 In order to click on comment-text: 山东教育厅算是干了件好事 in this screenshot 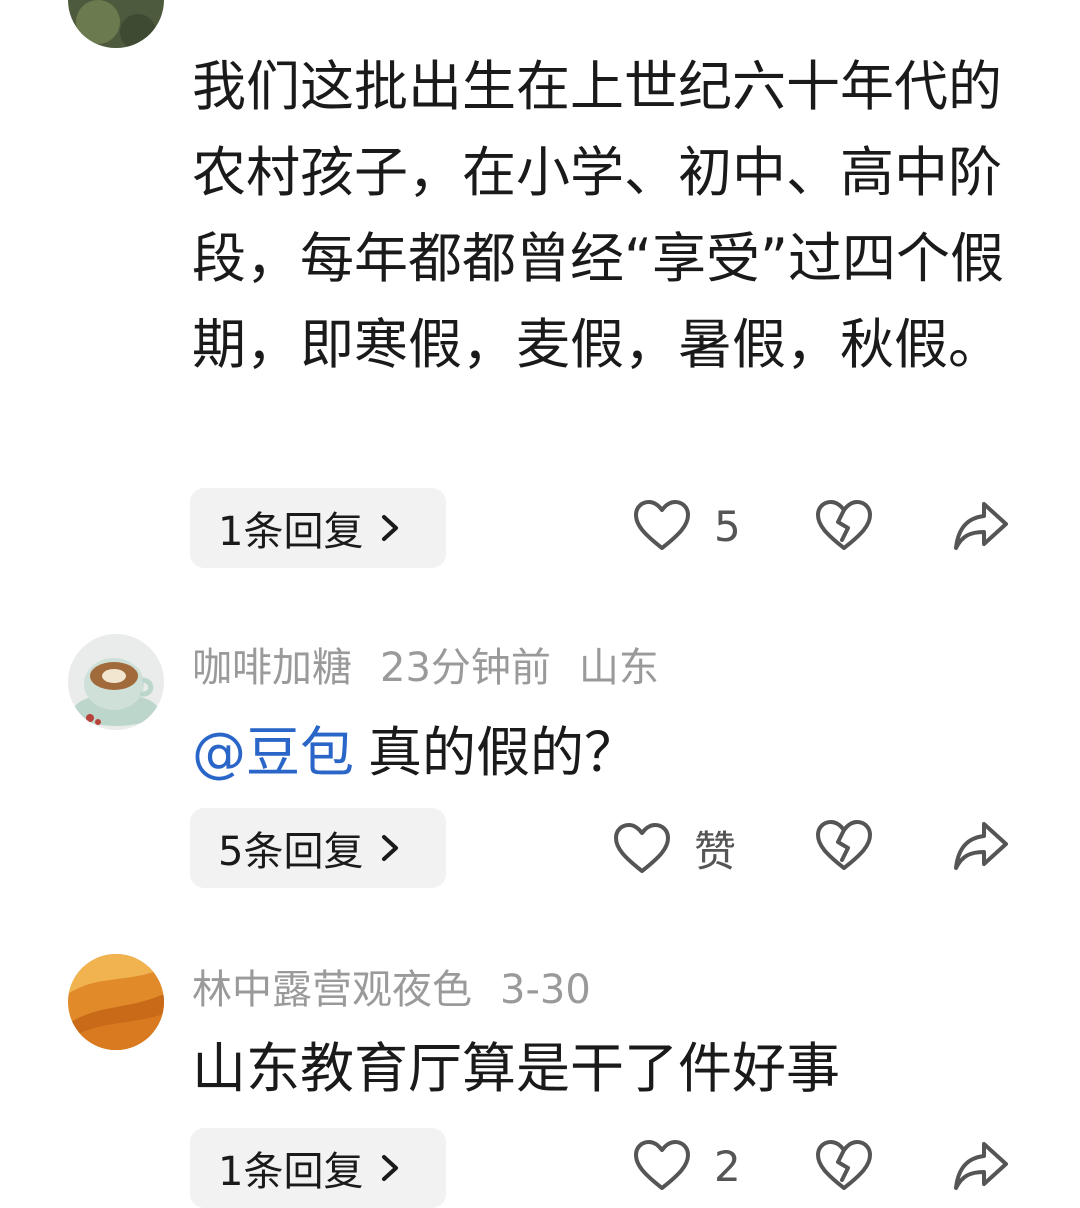, I will do `click(516, 1068)`.